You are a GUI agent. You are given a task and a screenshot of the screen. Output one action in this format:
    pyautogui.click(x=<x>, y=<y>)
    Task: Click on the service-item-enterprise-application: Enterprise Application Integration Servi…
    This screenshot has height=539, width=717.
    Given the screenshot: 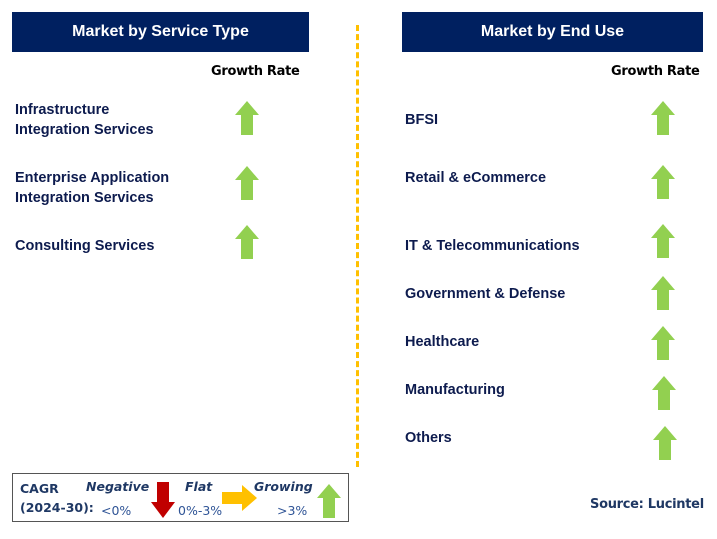 What is the action you would take?
    pyautogui.click(x=92, y=188)
    